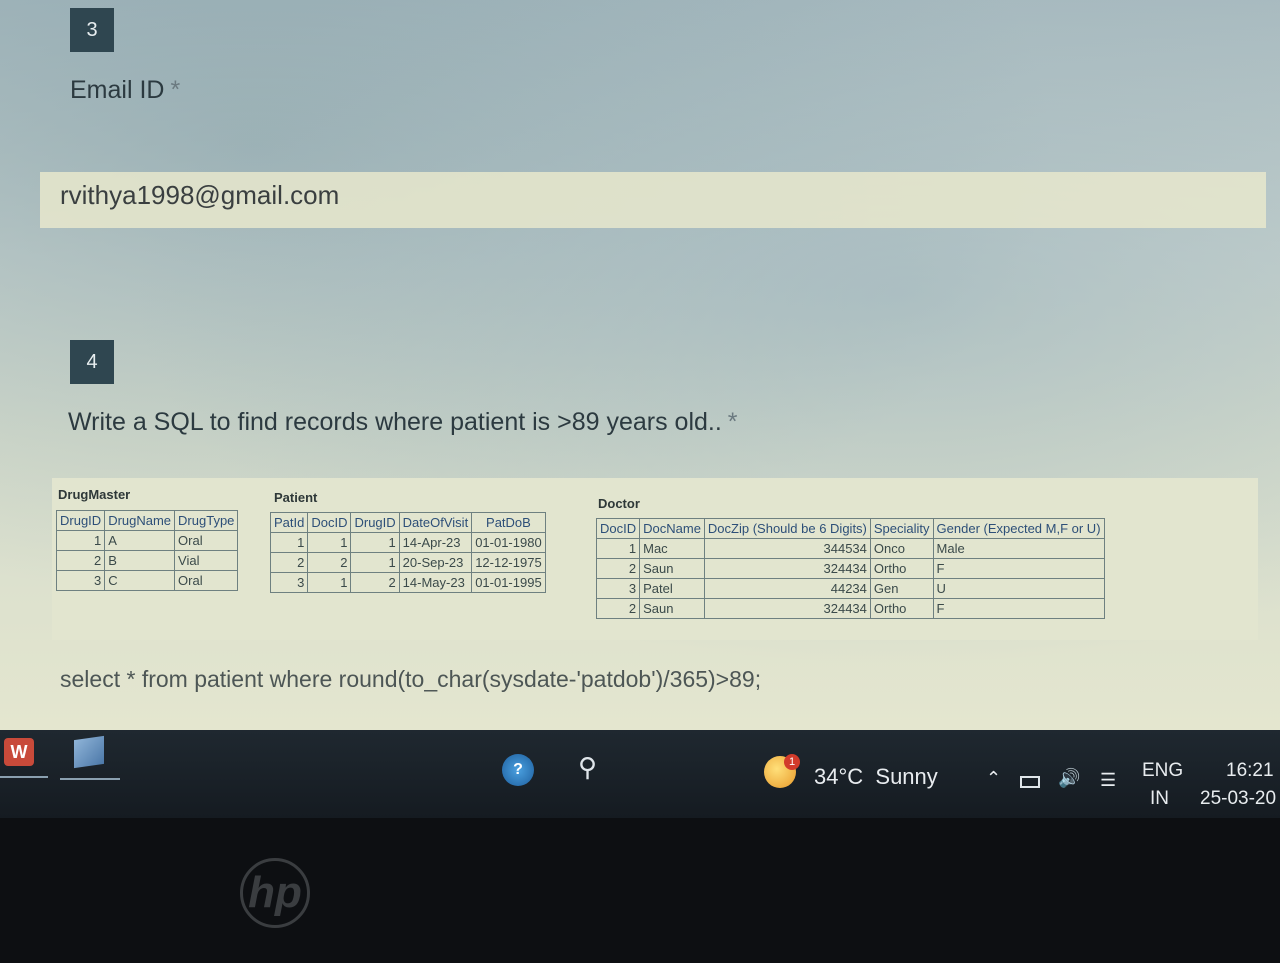  Describe the element at coordinates (1163, 770) in the screenshot. I see `language-code: ENG` at that location.